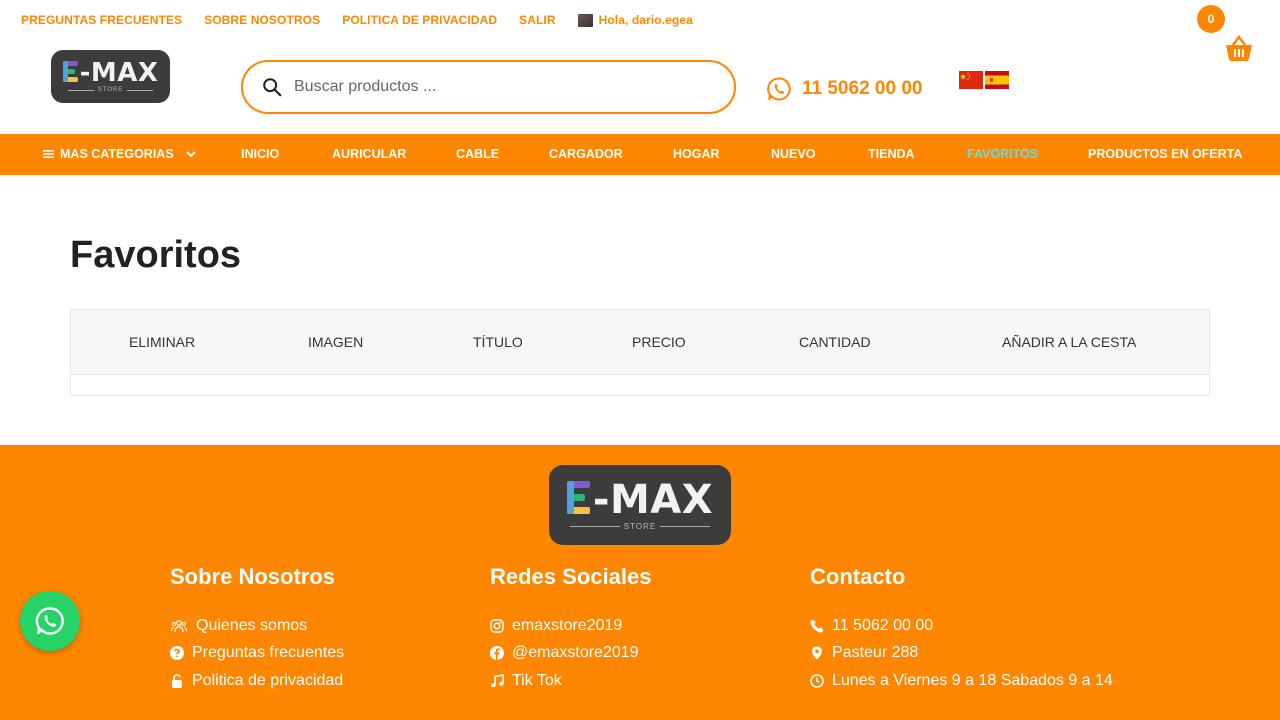 This screenshot has width=1280, height=720. I want to click on nav-tienda: TIENDA, so click(891, 154).